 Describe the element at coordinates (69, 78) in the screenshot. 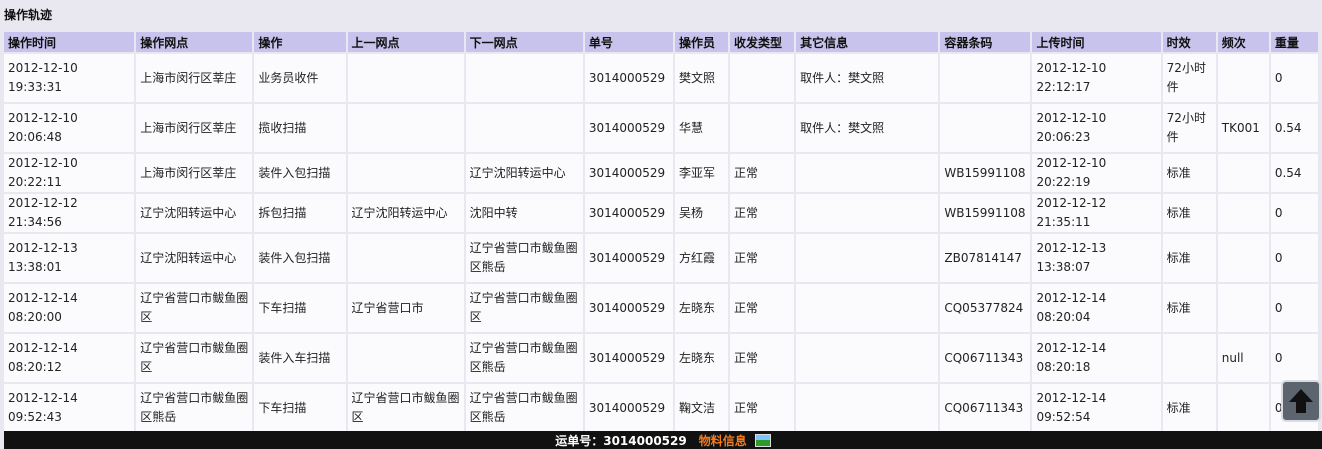

I see `table-cell: 2012-12-10 19:33:31` at that location.